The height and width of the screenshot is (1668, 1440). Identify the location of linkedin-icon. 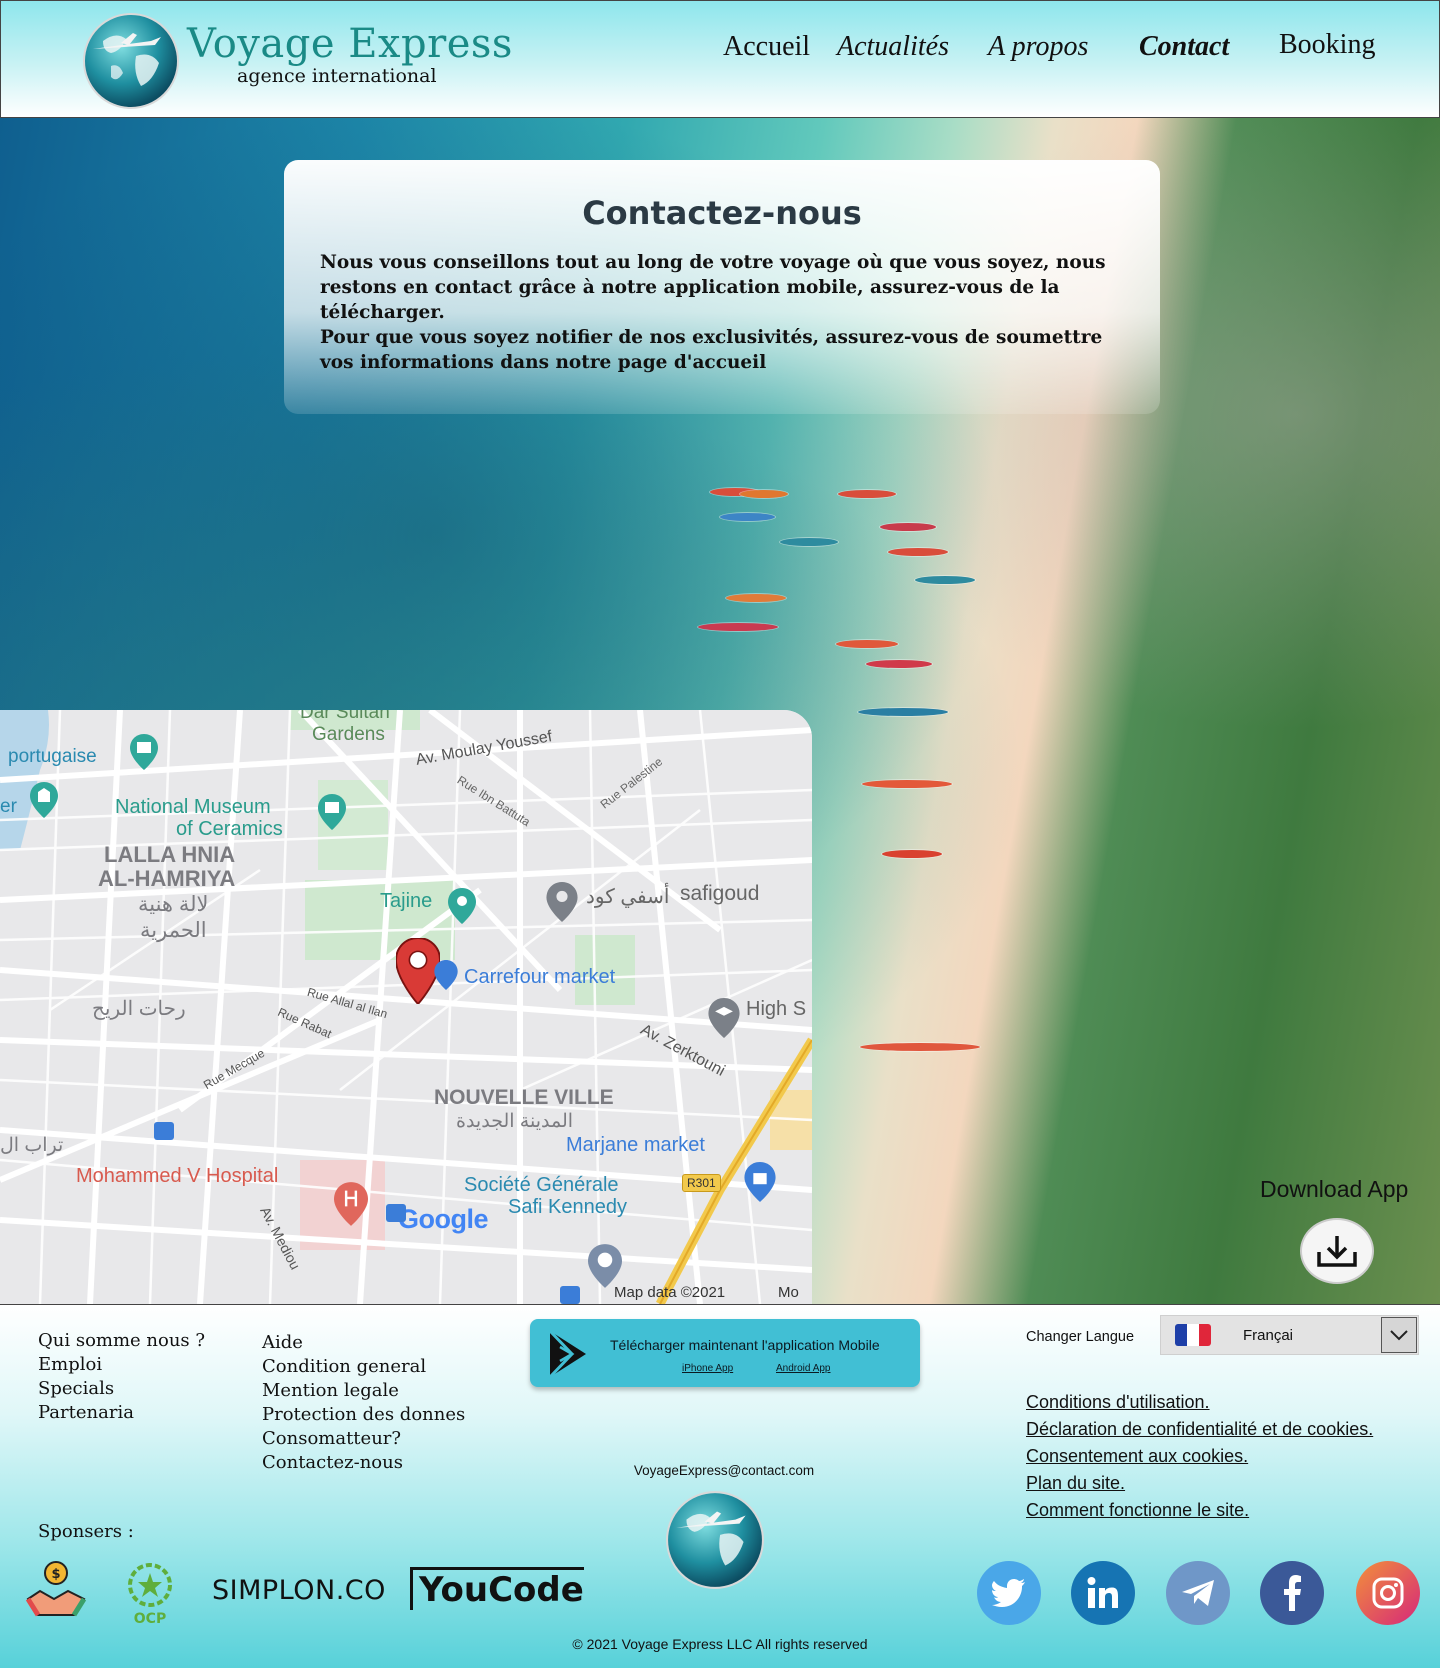
(1103, 1593).